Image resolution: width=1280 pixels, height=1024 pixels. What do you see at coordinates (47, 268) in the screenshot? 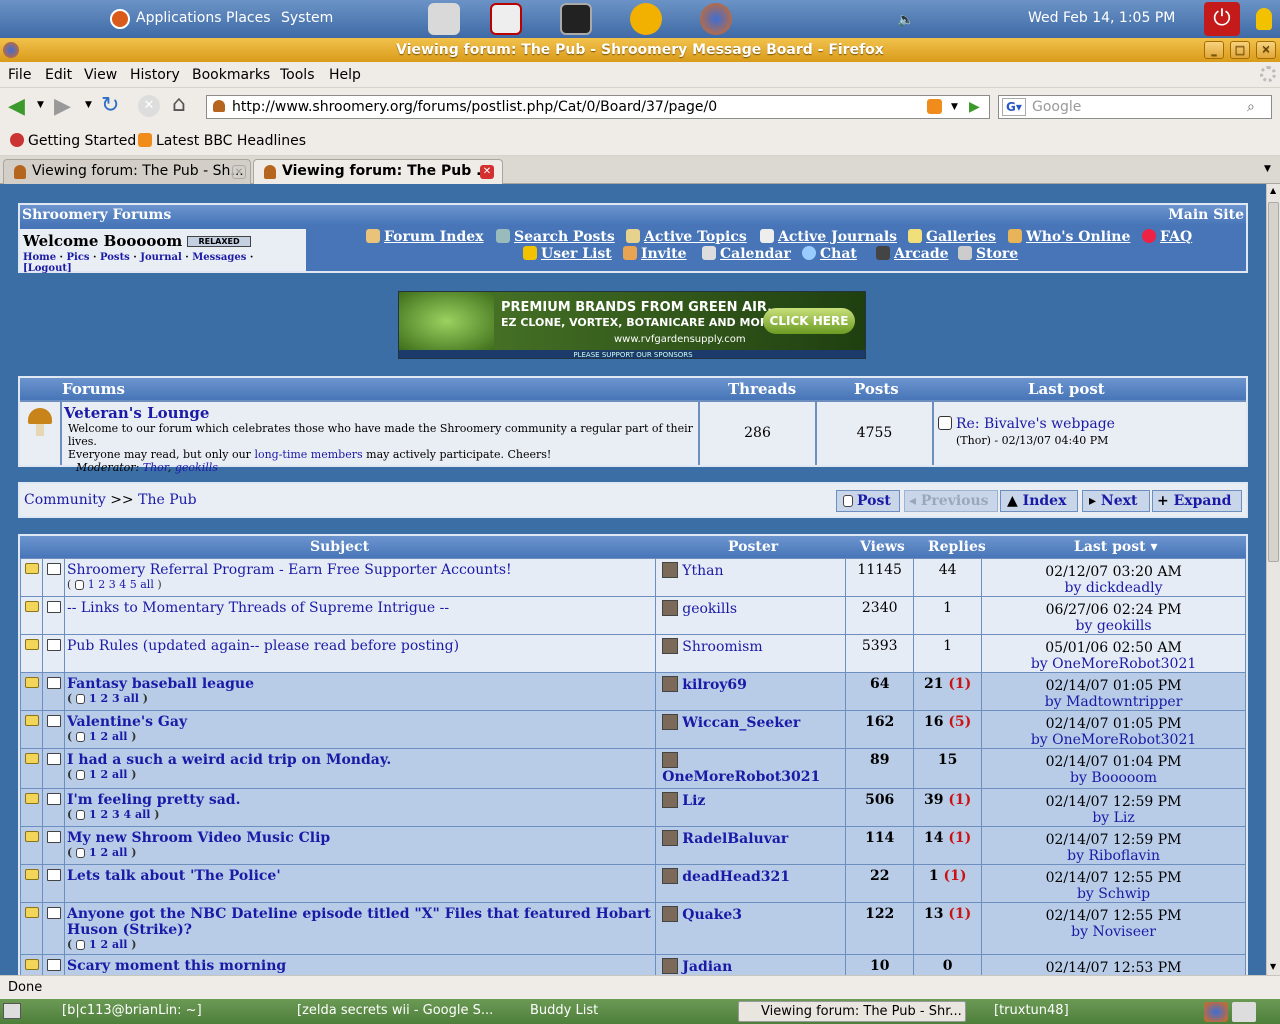
I see `logout-link: [Logout]` at bounding box center [47, 268].